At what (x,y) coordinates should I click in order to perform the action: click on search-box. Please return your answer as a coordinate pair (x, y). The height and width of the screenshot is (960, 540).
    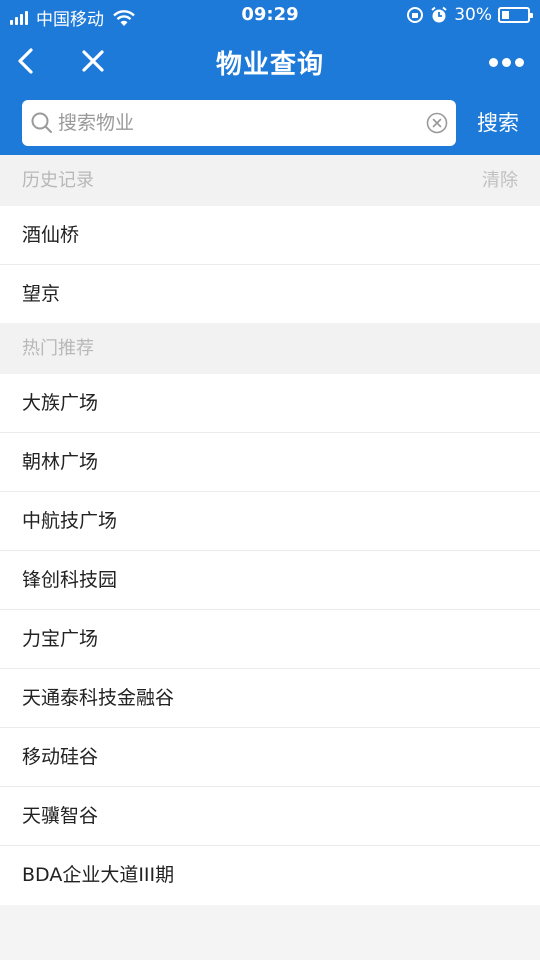
    Looking at the image, I should click on (239, 123).